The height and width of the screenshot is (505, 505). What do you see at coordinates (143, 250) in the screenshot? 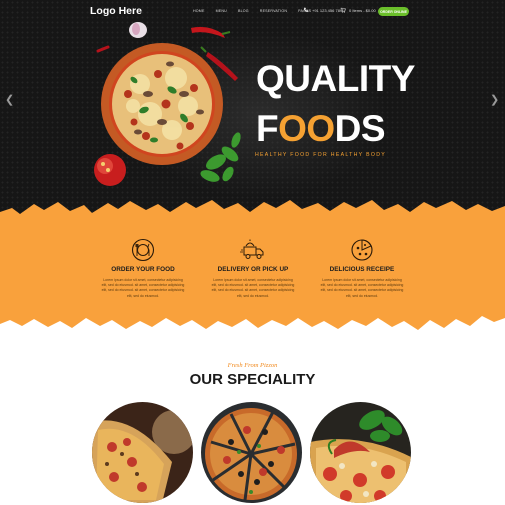
I see `plate-cutlery-icon` at bounding box center [143, 250].